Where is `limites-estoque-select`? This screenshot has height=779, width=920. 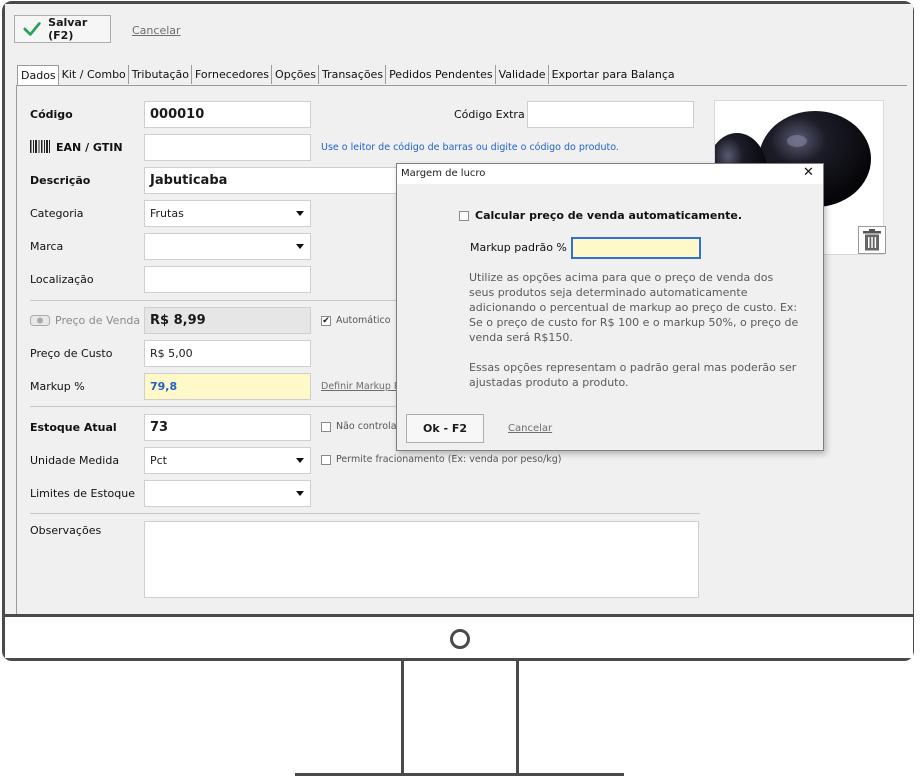 limites-estoque-select is located at coordinates (227, 493).